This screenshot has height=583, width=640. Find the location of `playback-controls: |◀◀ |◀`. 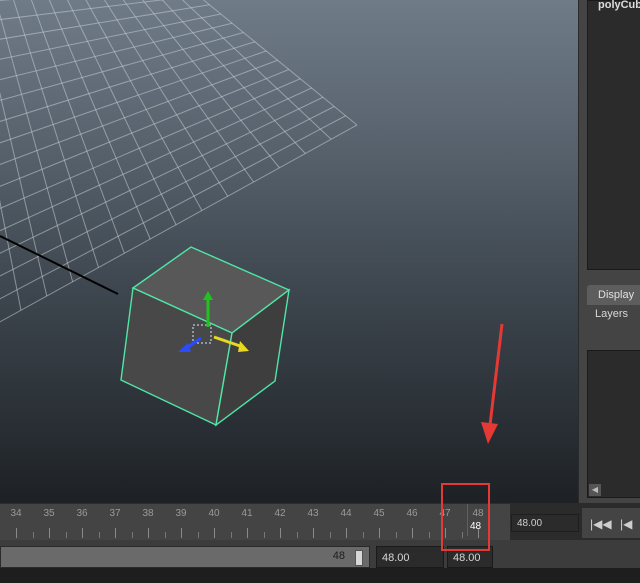

playback-controls: |◀◀ |◀ is located at coordinates (611, 523).